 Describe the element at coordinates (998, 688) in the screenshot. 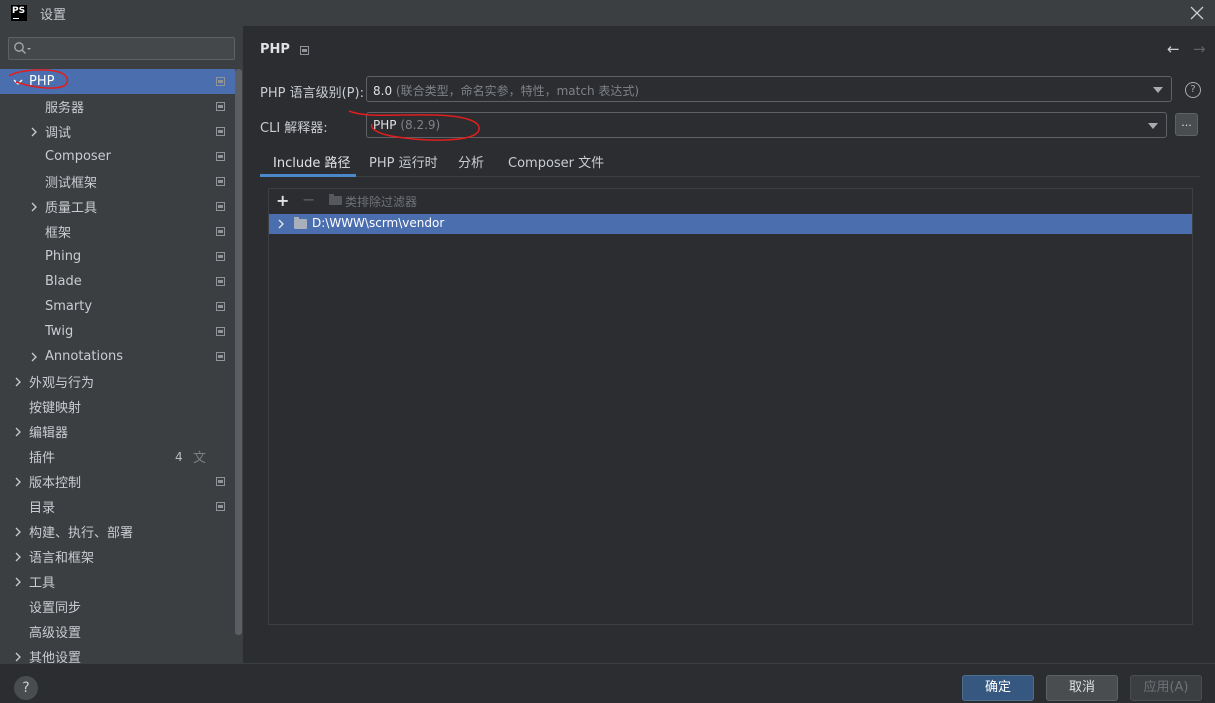

I see `ok-button: 确定` at that location.